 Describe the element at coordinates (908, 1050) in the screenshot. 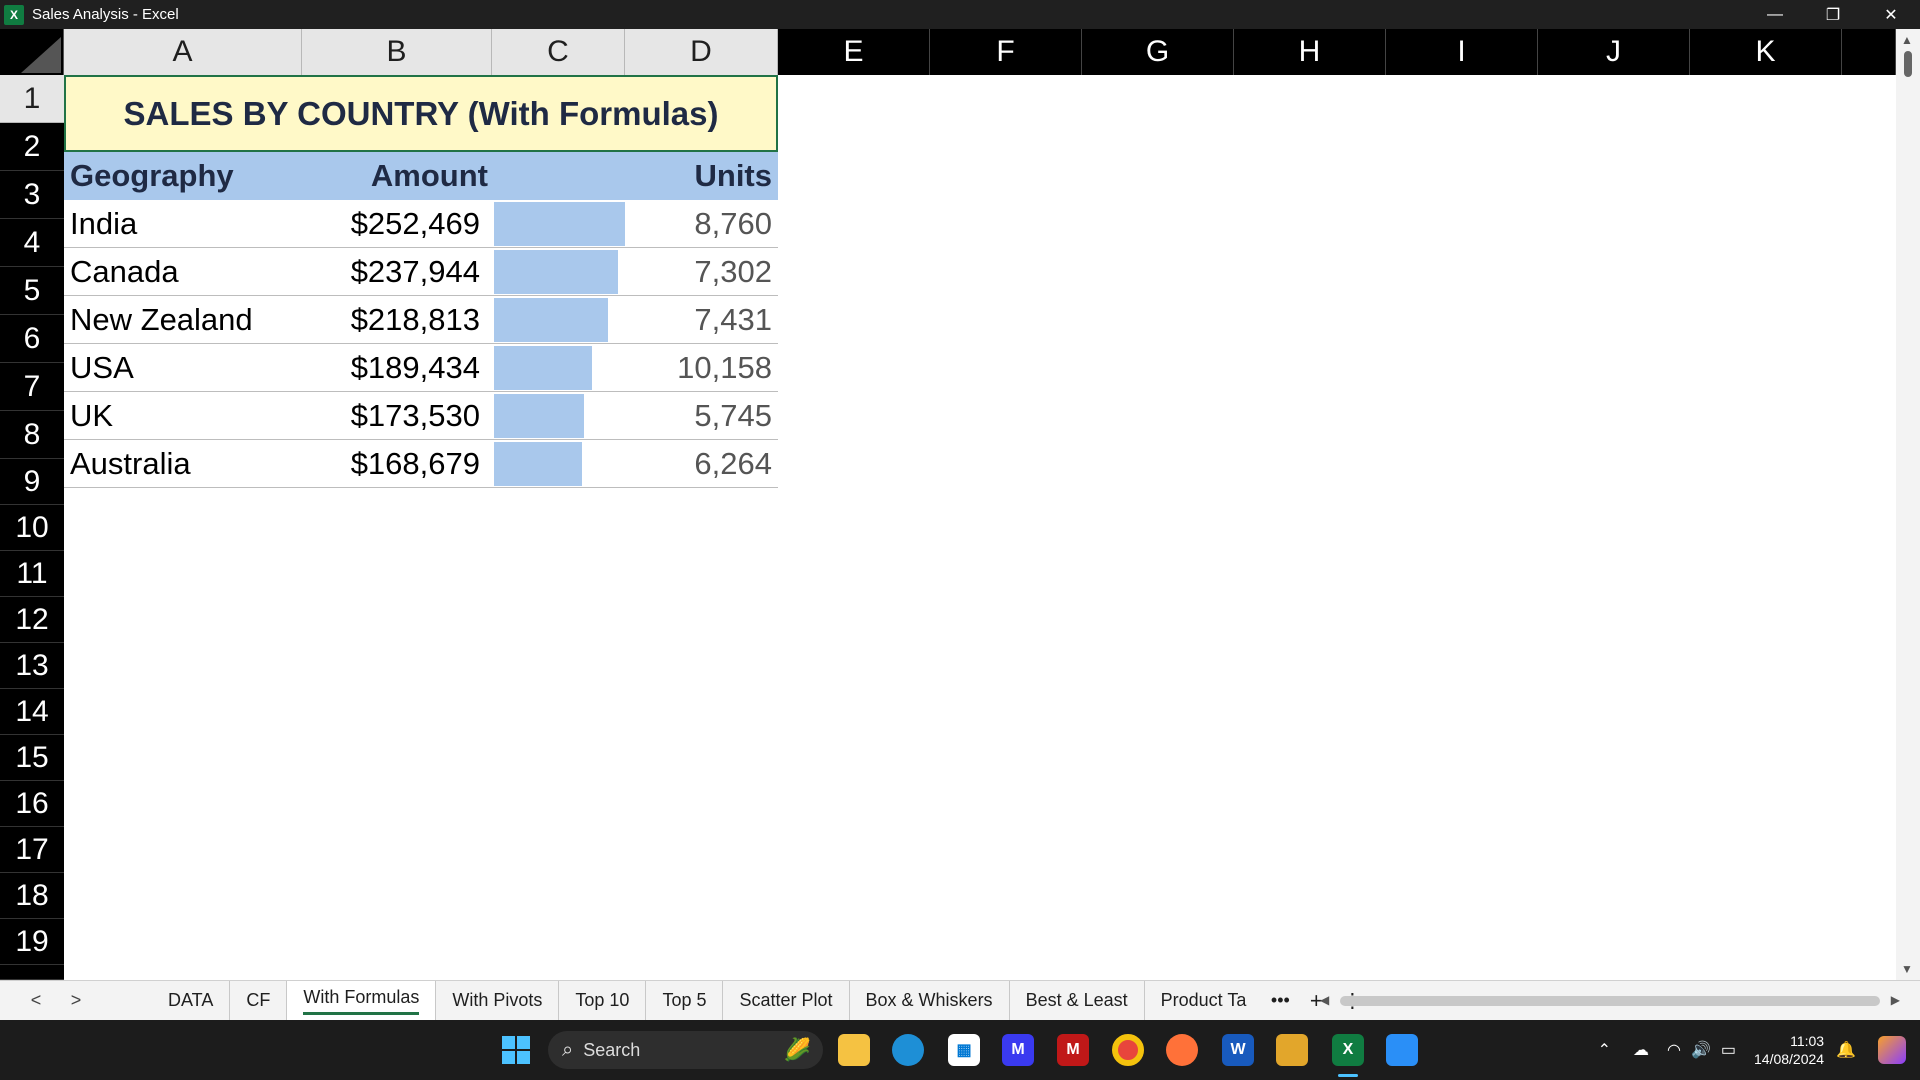

I see `edge-icon` at that location.